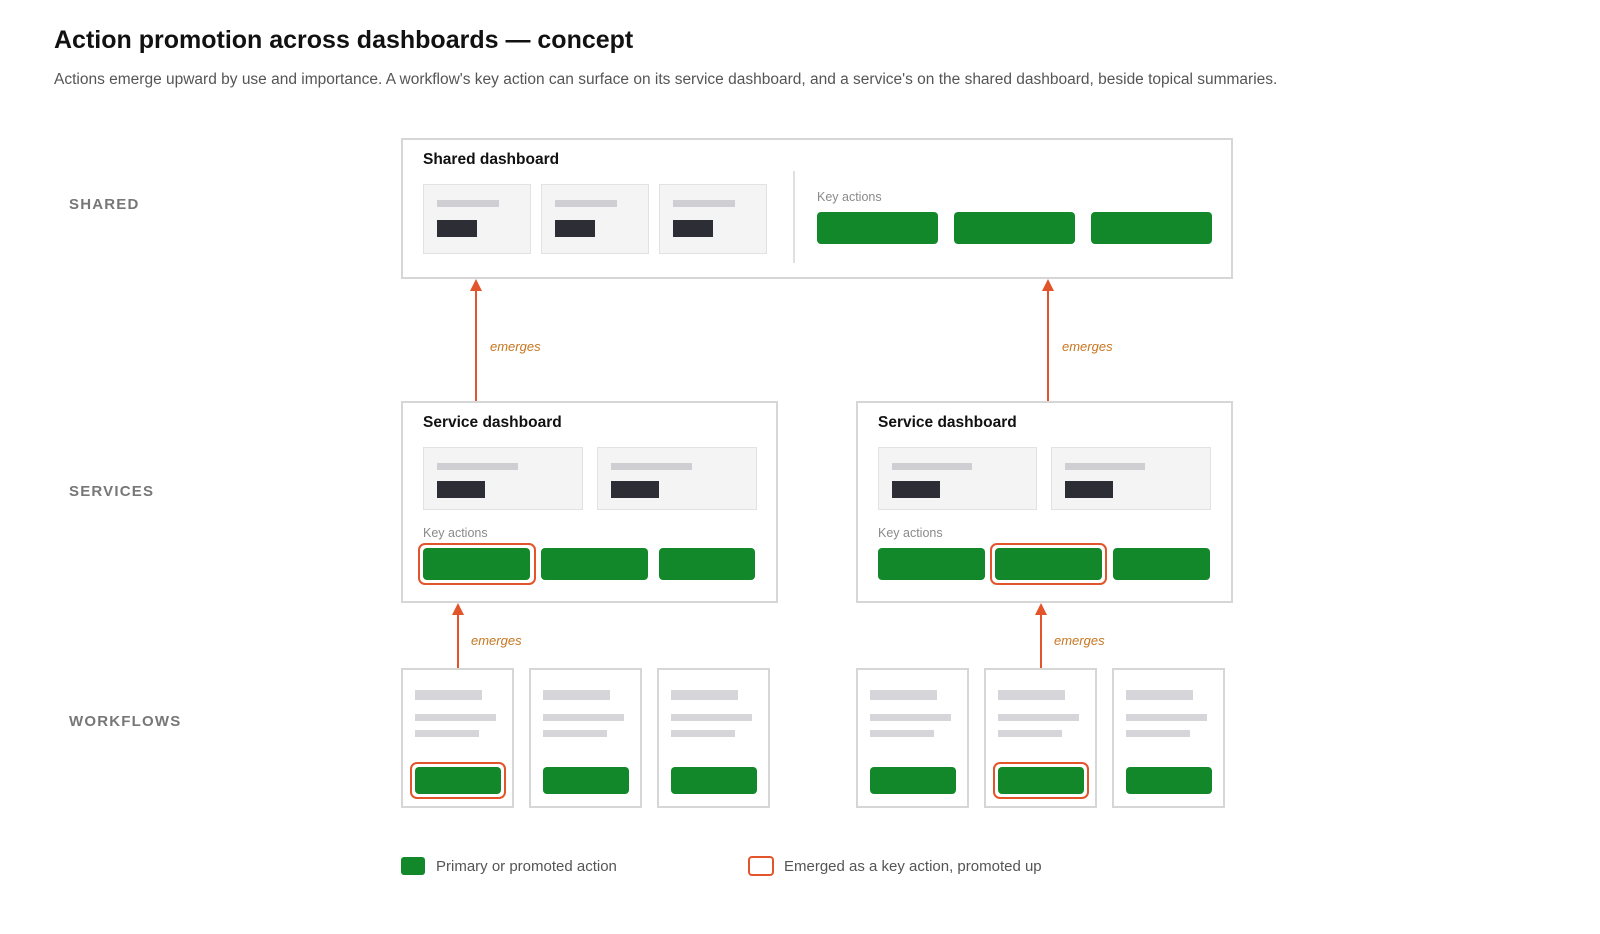 The width and height of the screenshot is (1600, 934). Describe the element at coordinates (761, 866) in the screenshot. I see `legend-outline-swatch` at that location.